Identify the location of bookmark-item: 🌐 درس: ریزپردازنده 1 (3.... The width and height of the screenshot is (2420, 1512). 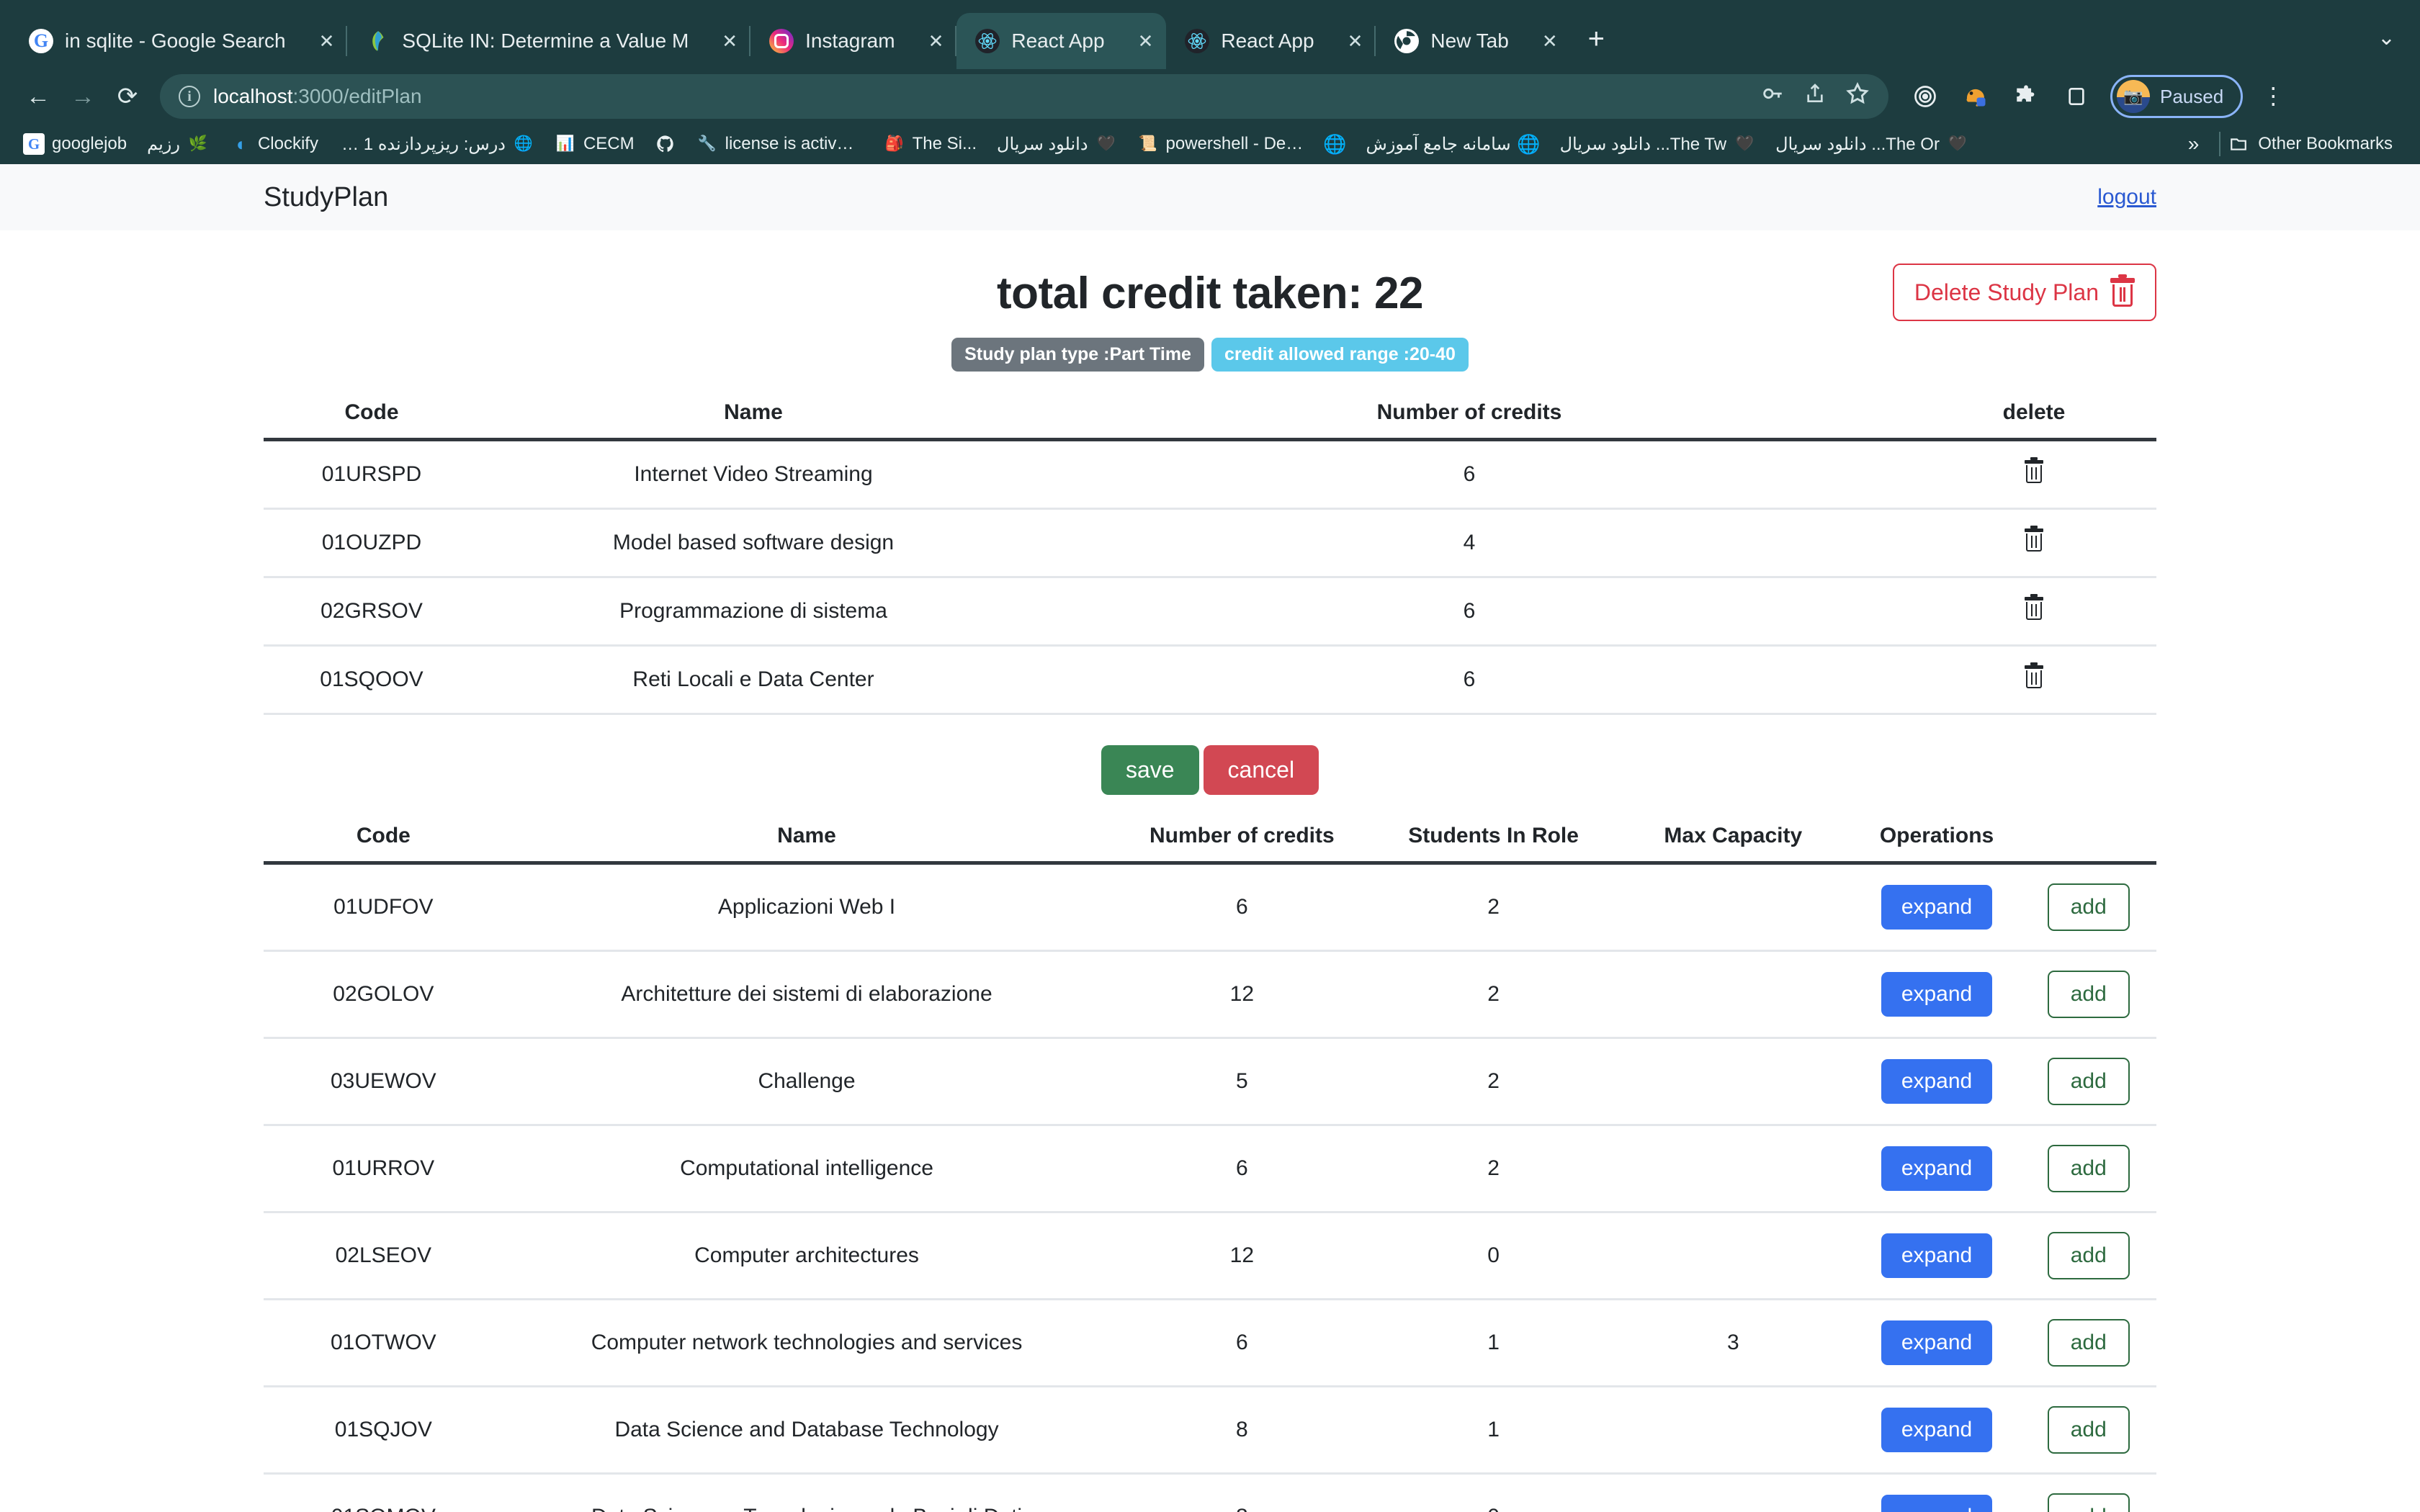
(436, 144).